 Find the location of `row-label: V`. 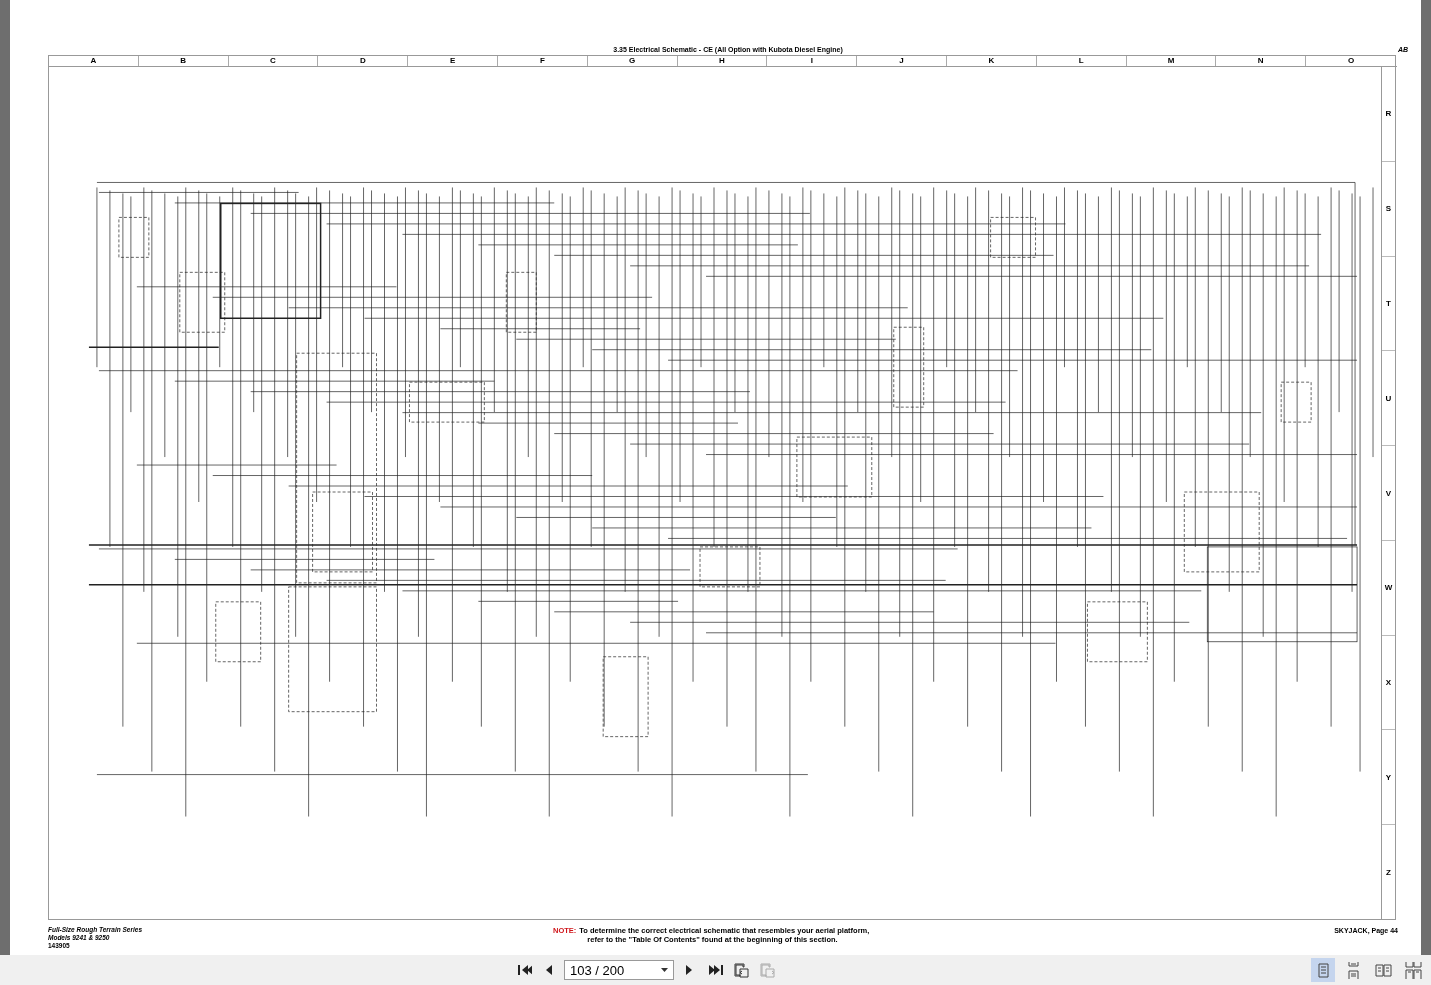

row-label: V is located at coordinates (1388, 493).